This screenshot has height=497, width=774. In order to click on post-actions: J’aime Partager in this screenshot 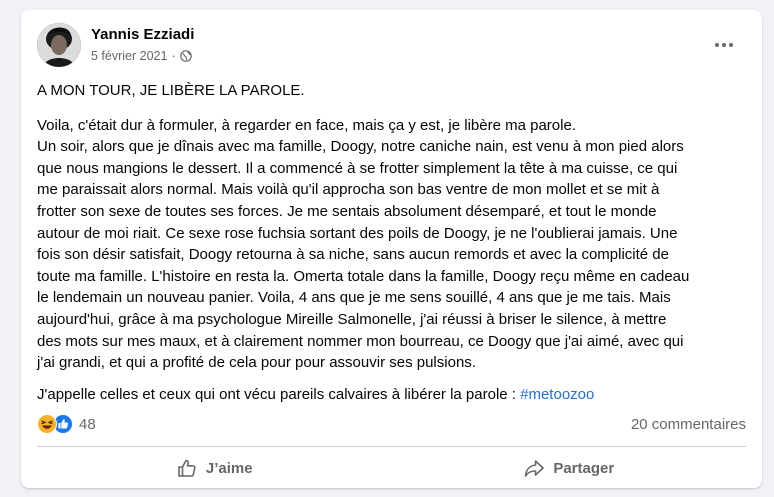, I will do `click(391, 468)`.